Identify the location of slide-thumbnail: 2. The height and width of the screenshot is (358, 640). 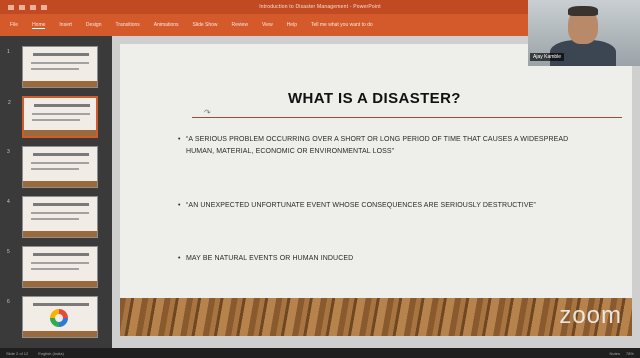
(53, 117).